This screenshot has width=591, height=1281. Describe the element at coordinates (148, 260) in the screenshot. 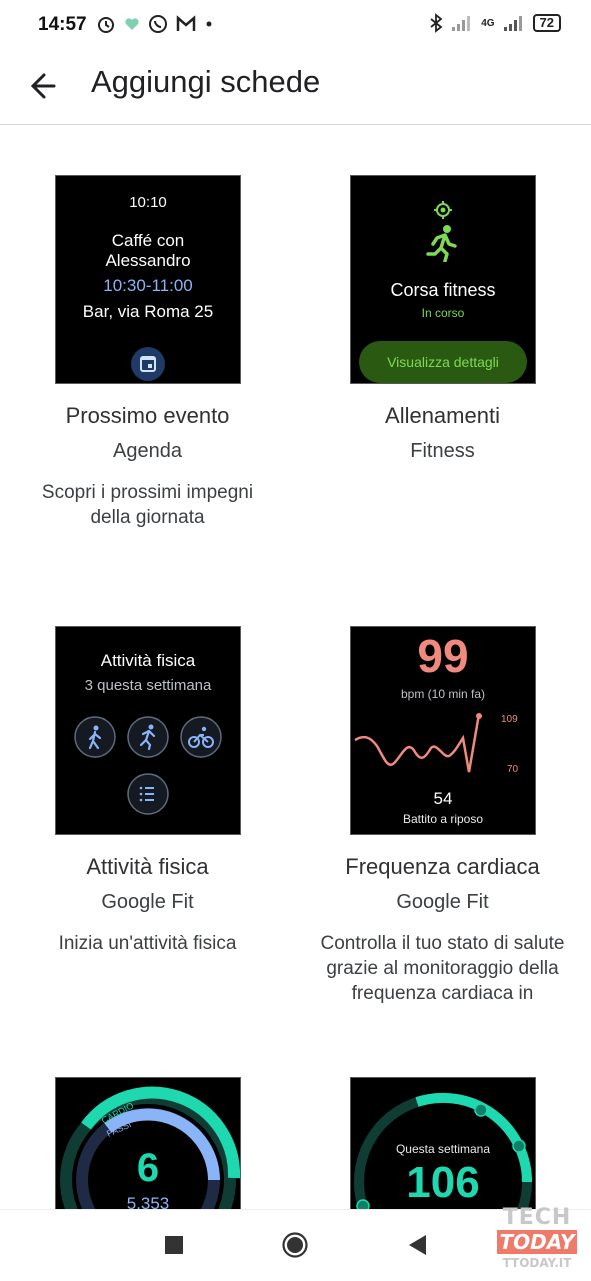

I see `preview-event-line2: Alessandro` at that location.